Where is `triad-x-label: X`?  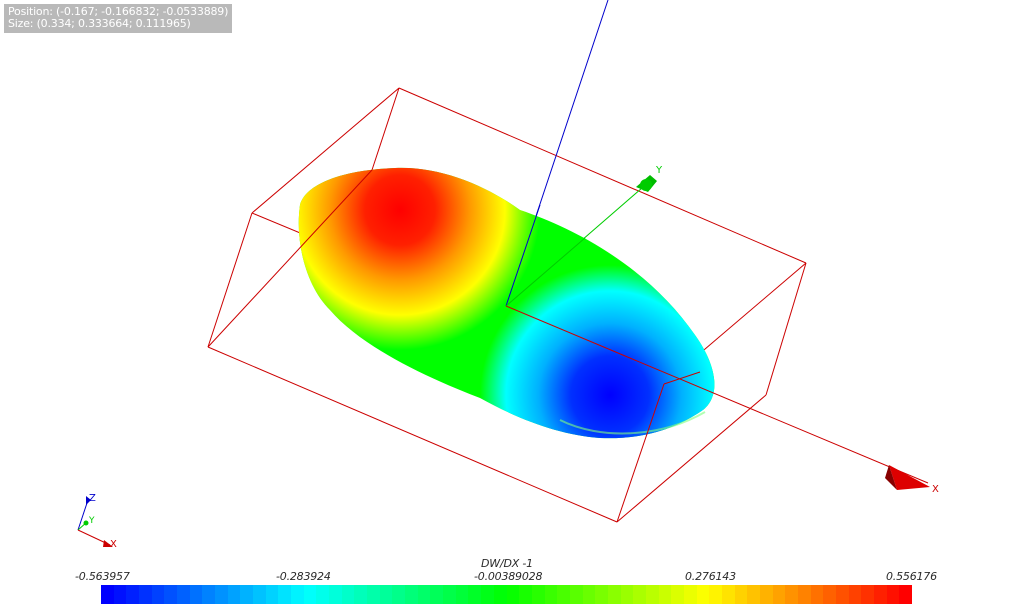
triad-x-label: X is located at coordinates (113, 544).